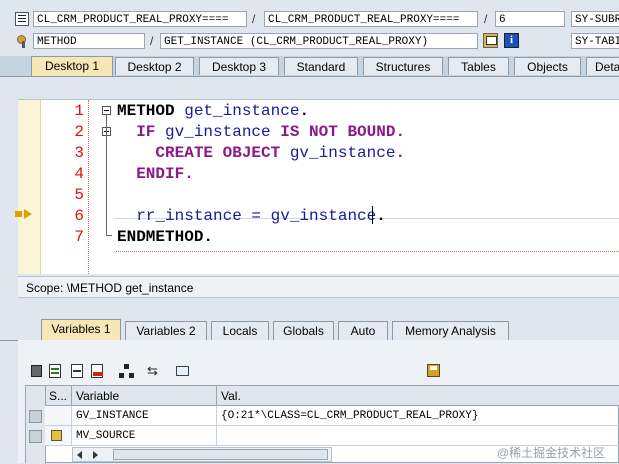 The height and width of the screenshot is (464, 619). Describe the element at coordinates (89, 41) in the screenshot. I see `event-type-field: METHOD` at that location.